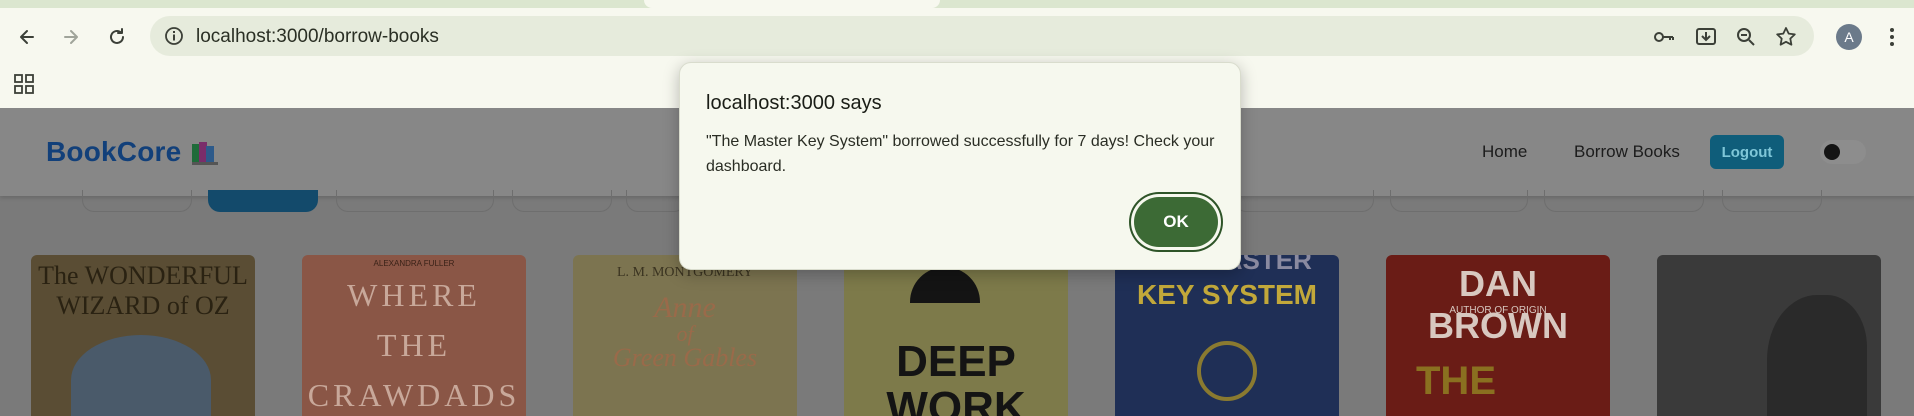  I want to click on ok-button: OK, so click(1176, 222).